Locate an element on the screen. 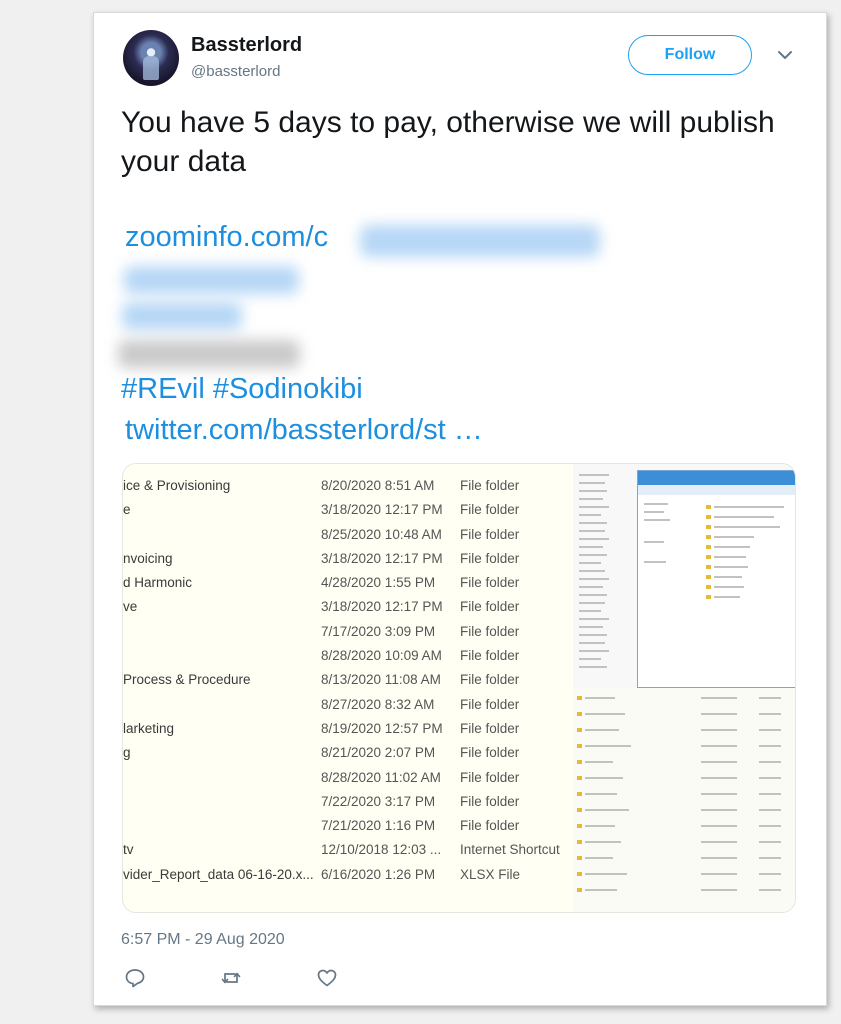  file-row: ve 3/18/2020 12:17 PM File folder is located at coordinates (348, 608).